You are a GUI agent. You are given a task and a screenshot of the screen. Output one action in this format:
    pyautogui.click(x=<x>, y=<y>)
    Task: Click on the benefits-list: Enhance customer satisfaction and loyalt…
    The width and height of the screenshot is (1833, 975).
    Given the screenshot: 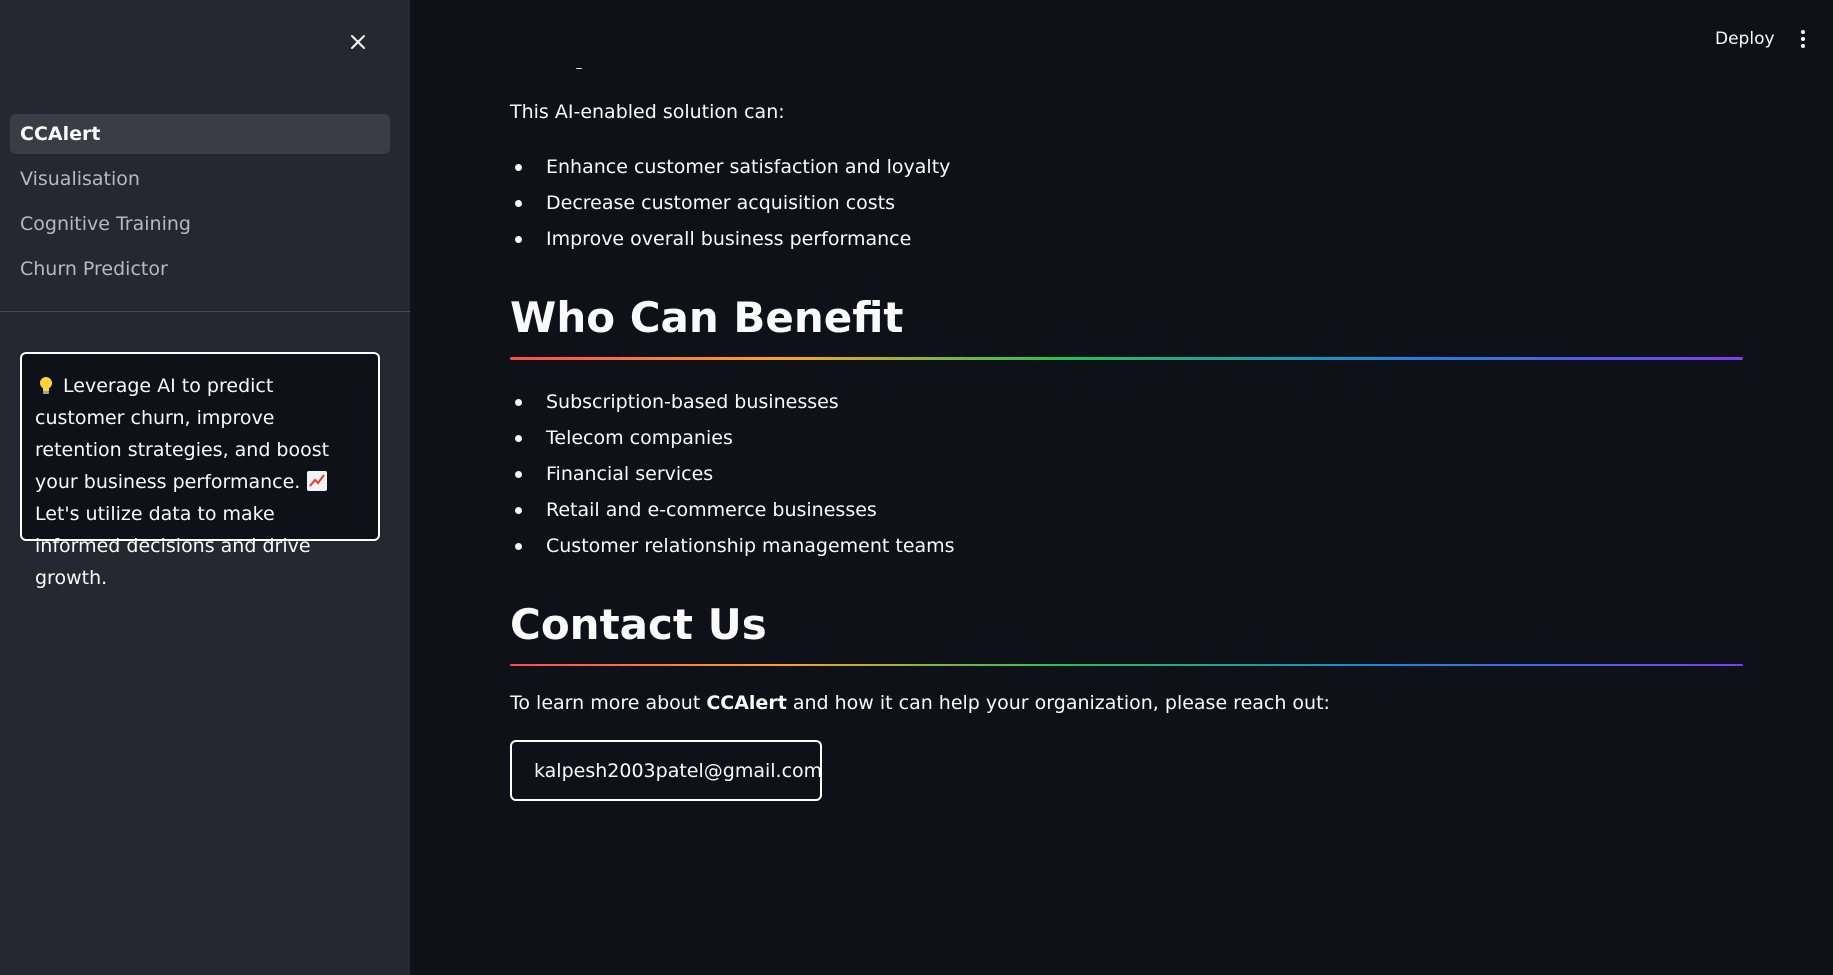 What is the action you would take?
    pyautogui.click(x=730, y=203)
    